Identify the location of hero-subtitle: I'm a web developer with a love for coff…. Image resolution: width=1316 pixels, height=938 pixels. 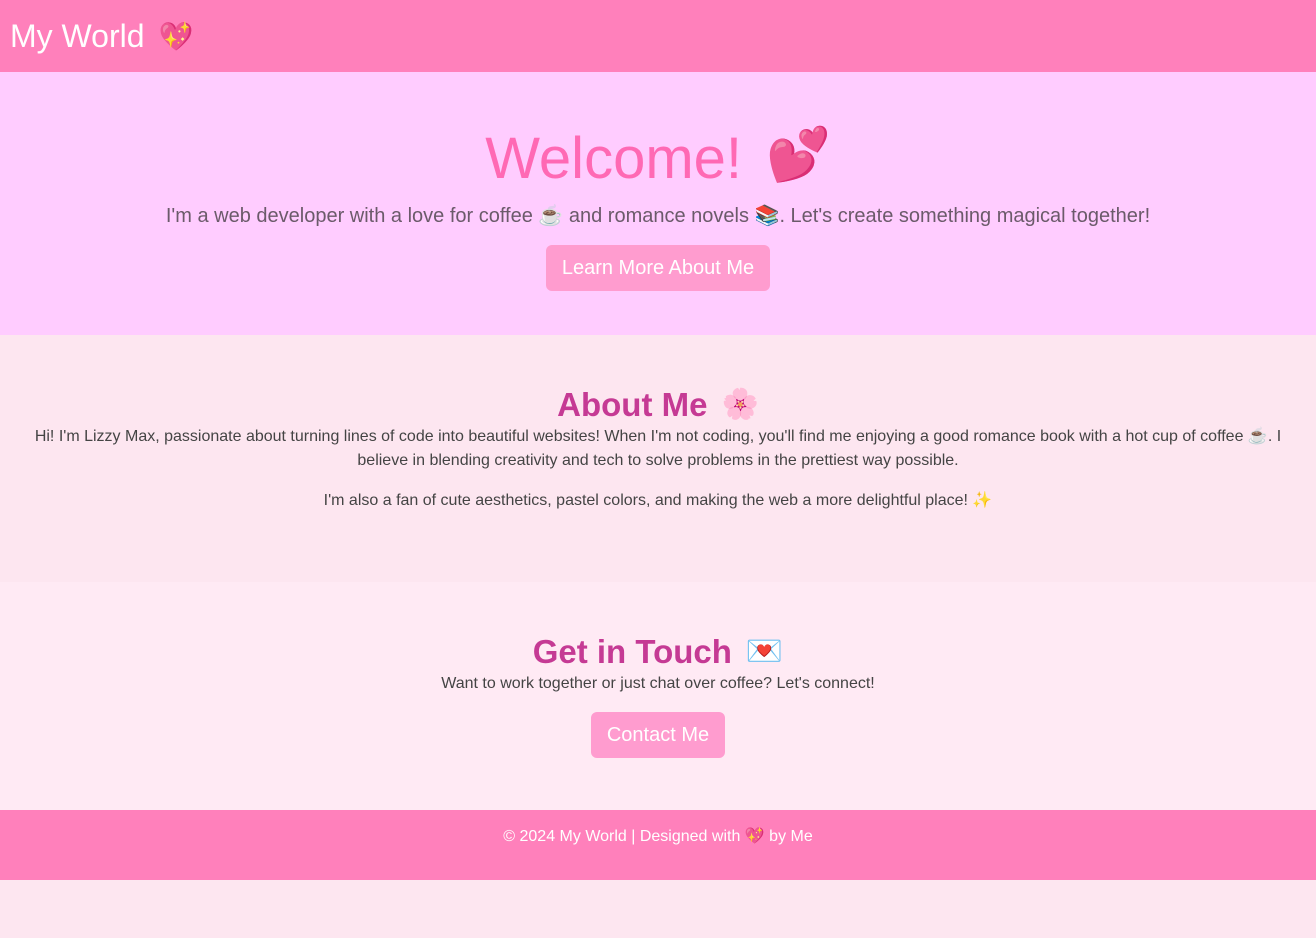
(658, 216).